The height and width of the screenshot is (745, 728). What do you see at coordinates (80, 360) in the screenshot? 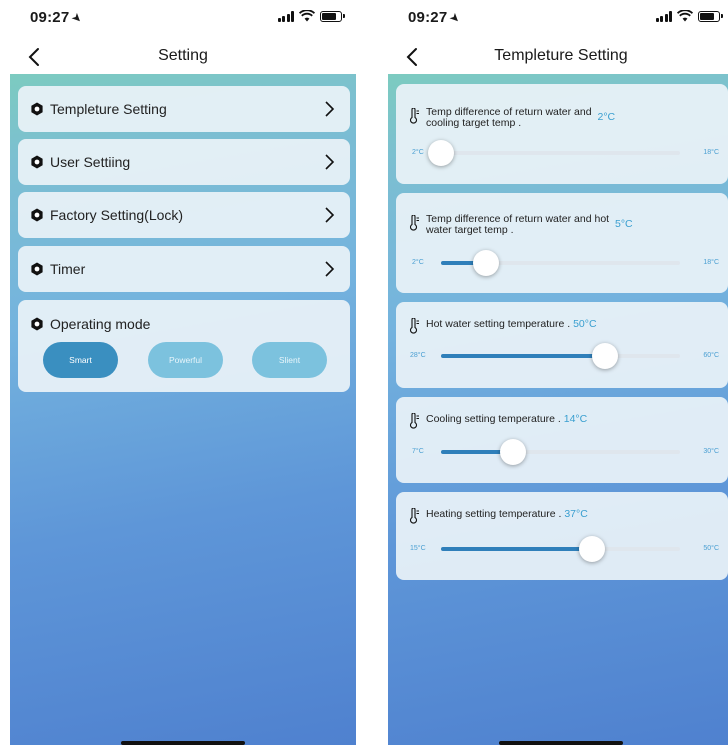
I see `mode-smart-button: Smart` at bounding box center [80, 360].